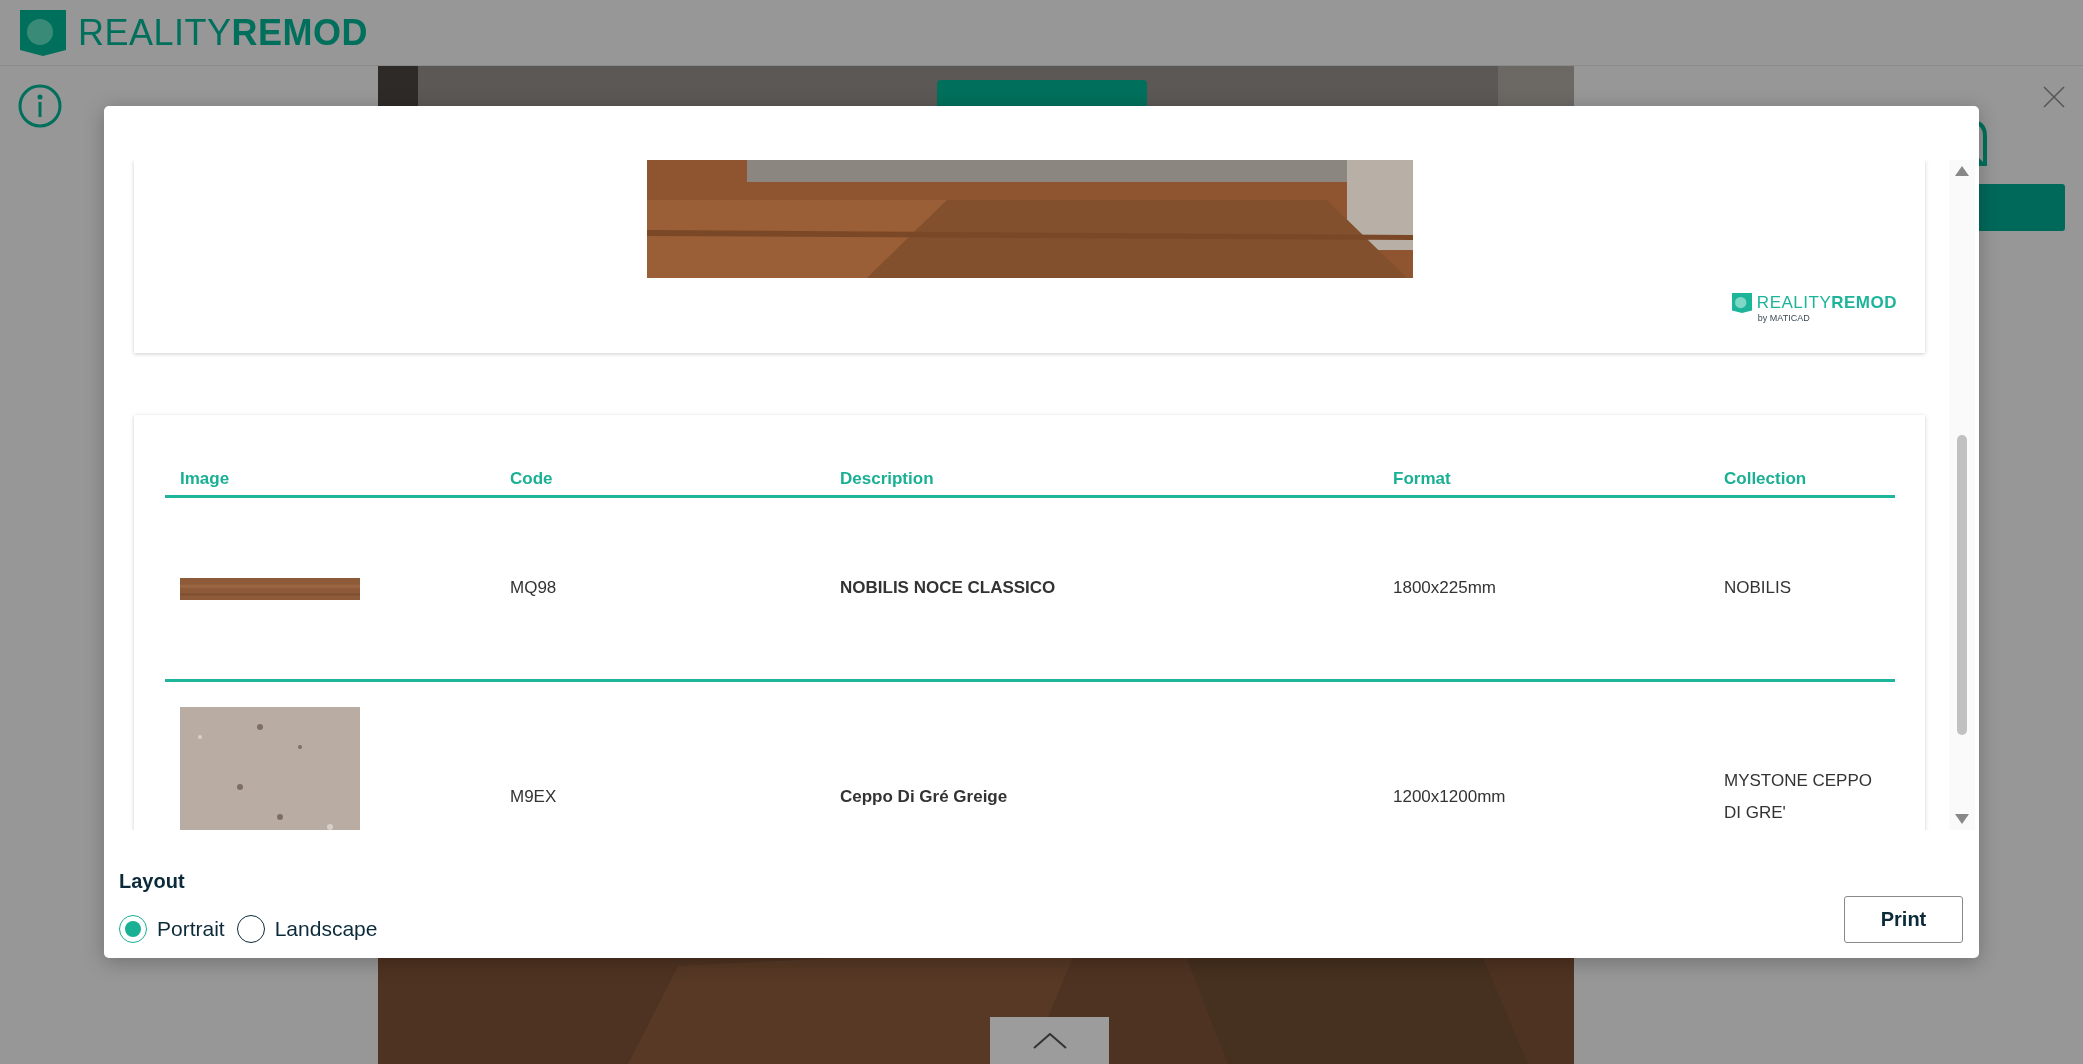  Describe the element at coordinates (1962, 819) in the screenshot. I see `scroll-down-icon` at that location.